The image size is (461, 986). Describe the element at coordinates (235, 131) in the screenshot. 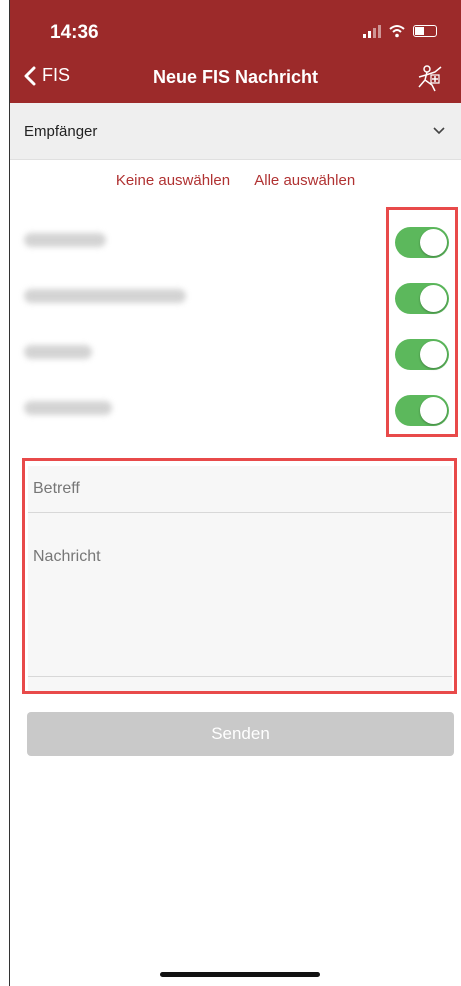

I see `recipients-dropdown: Empfänger` at that location.